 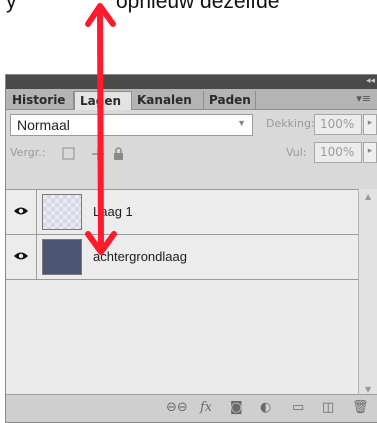 What do you see at coordinates (103, 101) in the screenshot?
I see `tab-lagen: Lagen` at bounding box center [103, 101].